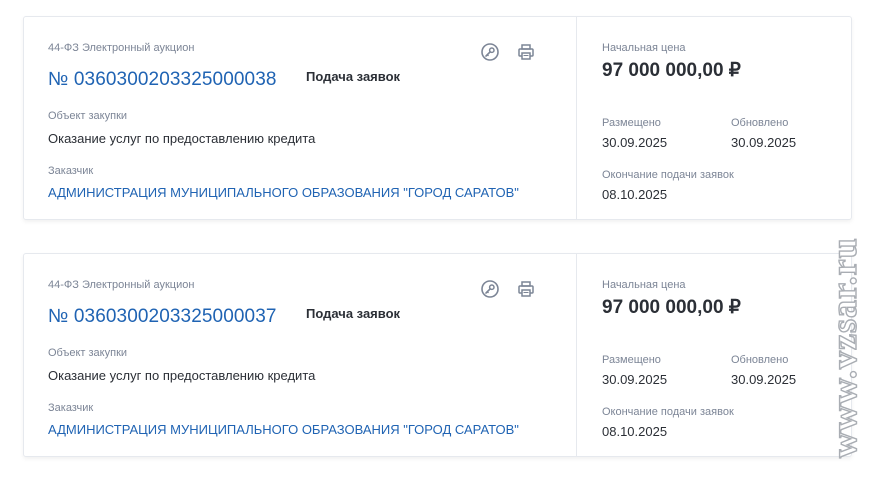 The image size is (872, 479). I want to click on watermark: www.vzsar.ru, so click(845, 348).